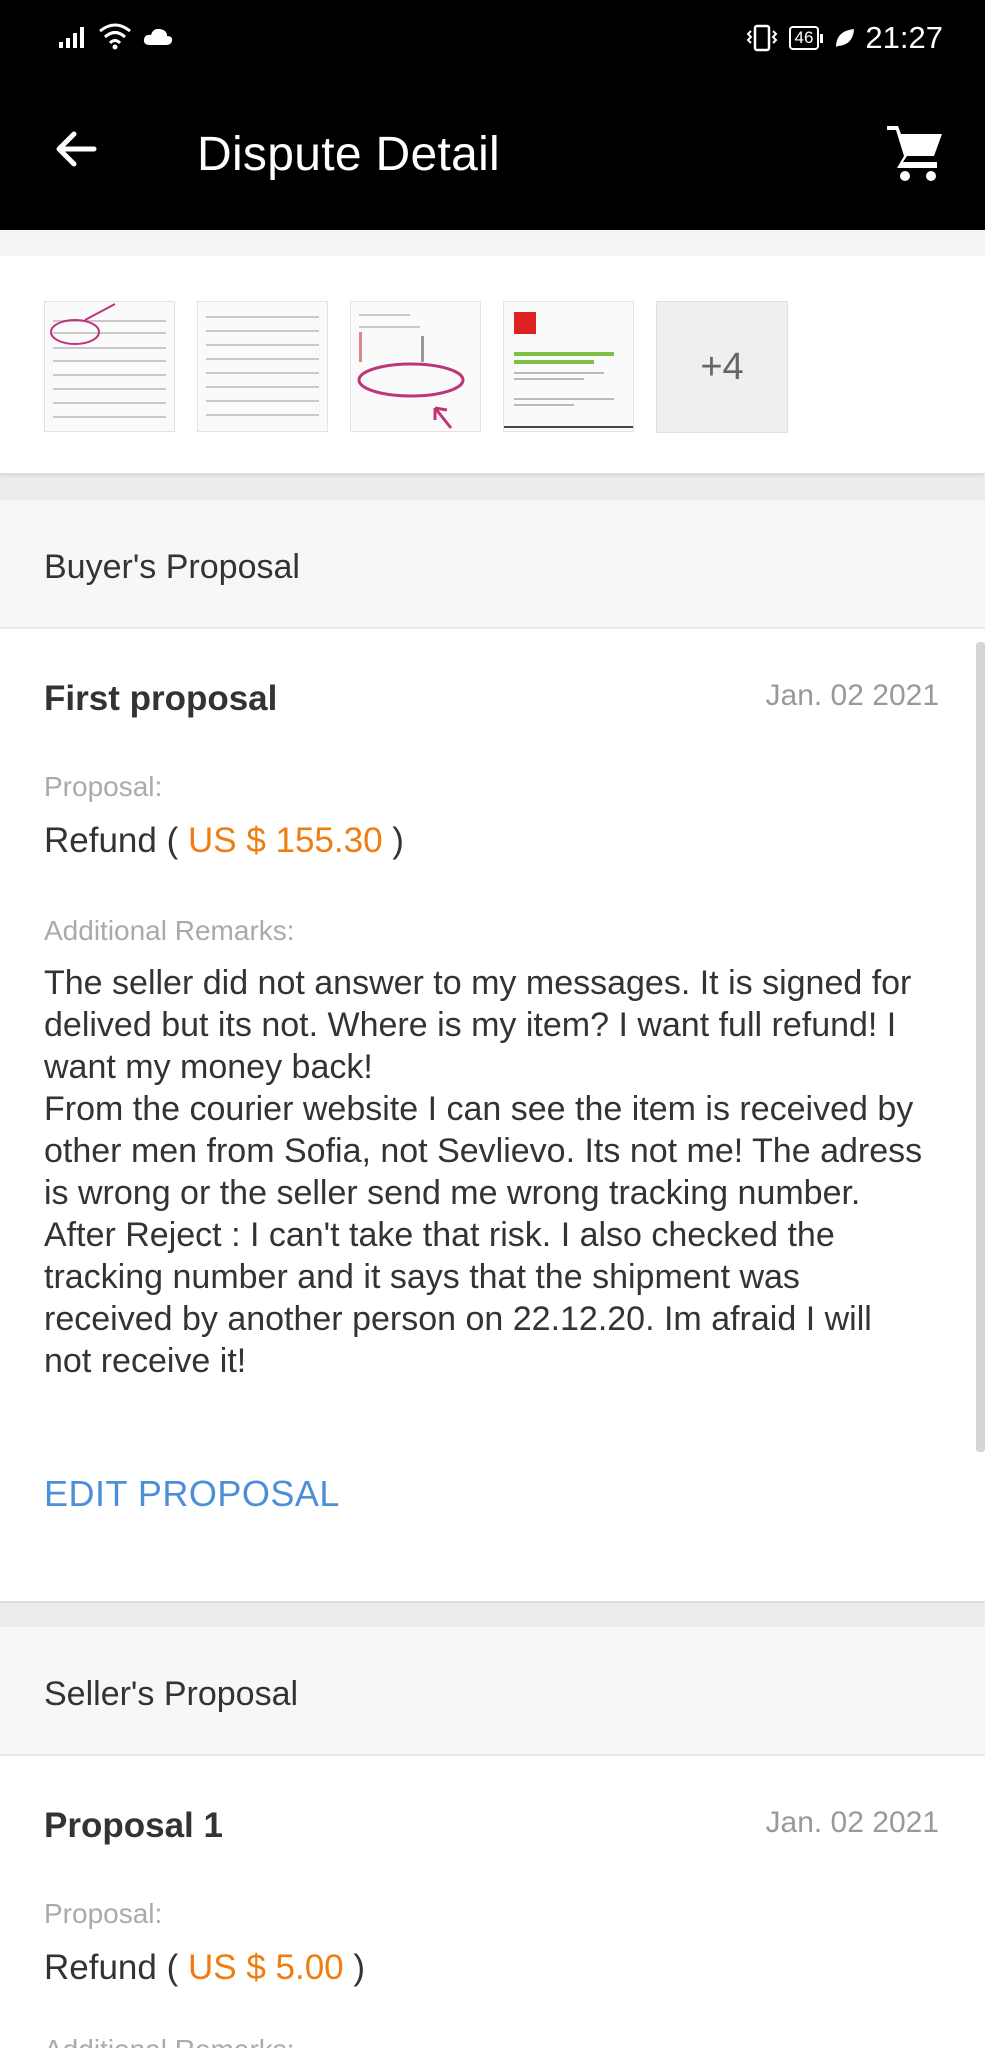 The image size is (985, 2048). Describe the element at coordinates (980, 1047) in the screenshot. I see `scrollbar` at that location.